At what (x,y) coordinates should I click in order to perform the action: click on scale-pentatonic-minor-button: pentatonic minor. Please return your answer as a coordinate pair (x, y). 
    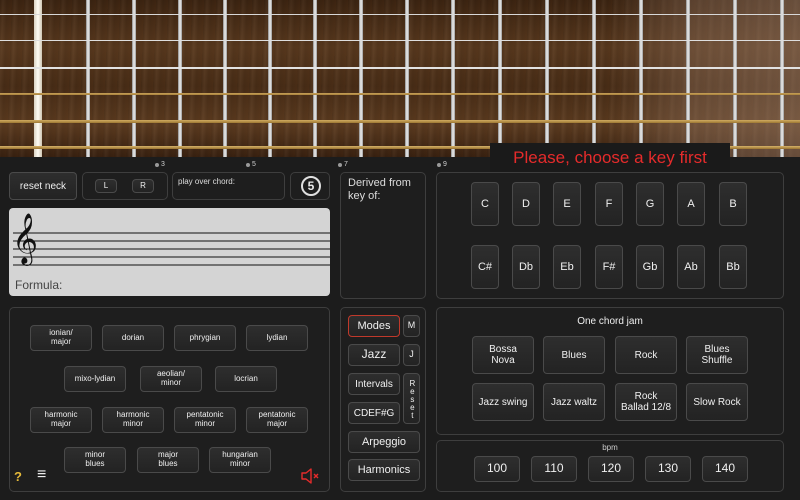
    Looking at the image, I should click on (205, 420).